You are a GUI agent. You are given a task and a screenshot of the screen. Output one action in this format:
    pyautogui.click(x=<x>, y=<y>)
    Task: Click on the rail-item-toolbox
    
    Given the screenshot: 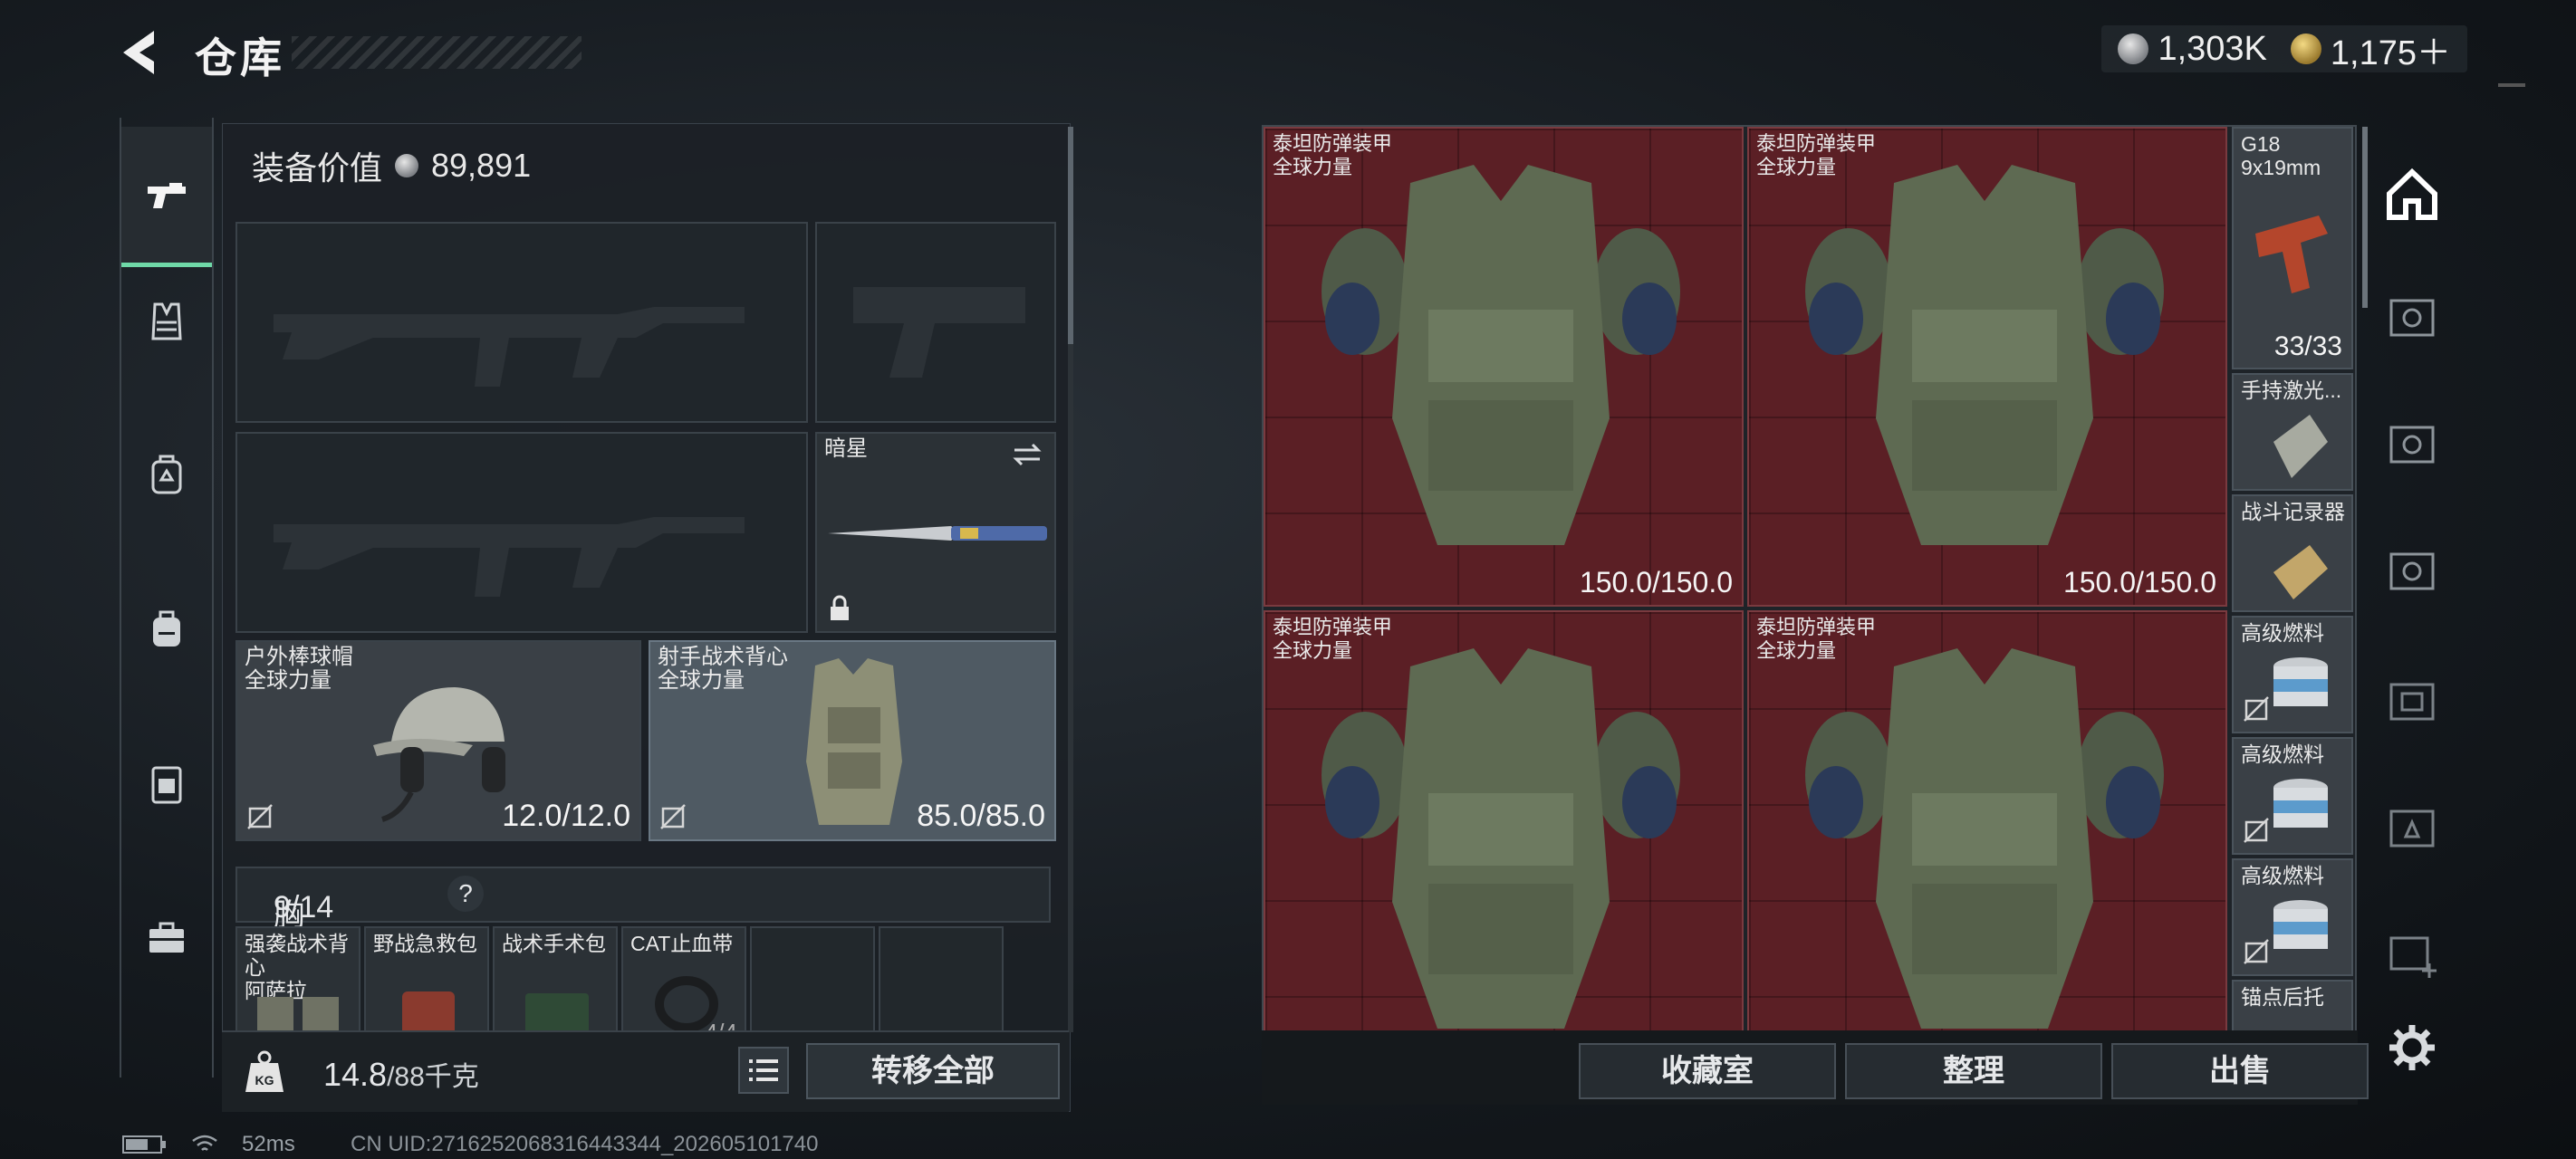 What is the action you would take?
    pyautogui.click(x=166, y=937)
    